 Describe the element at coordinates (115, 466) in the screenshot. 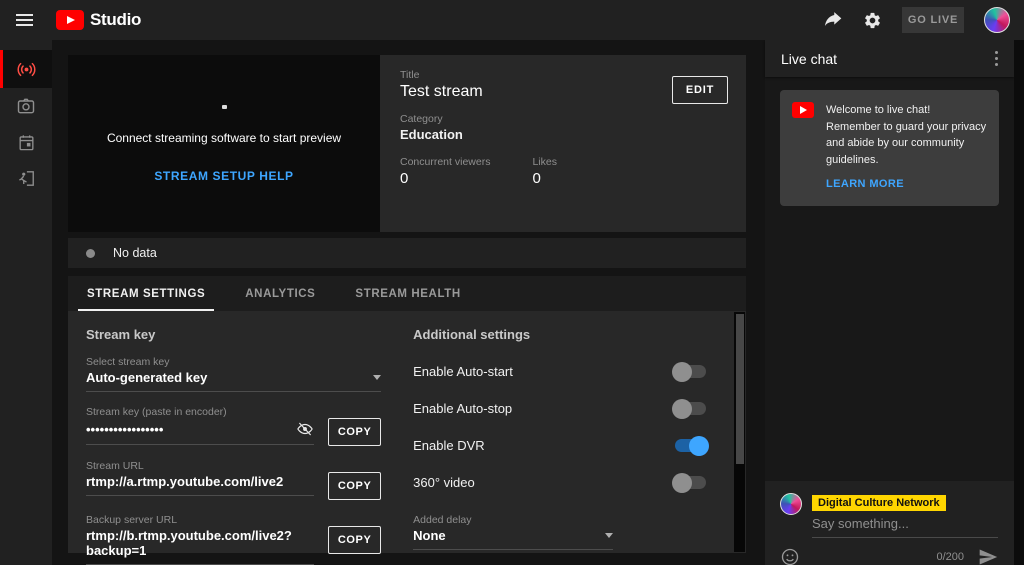

I see `stream-url-label: Stream URL` at that location.